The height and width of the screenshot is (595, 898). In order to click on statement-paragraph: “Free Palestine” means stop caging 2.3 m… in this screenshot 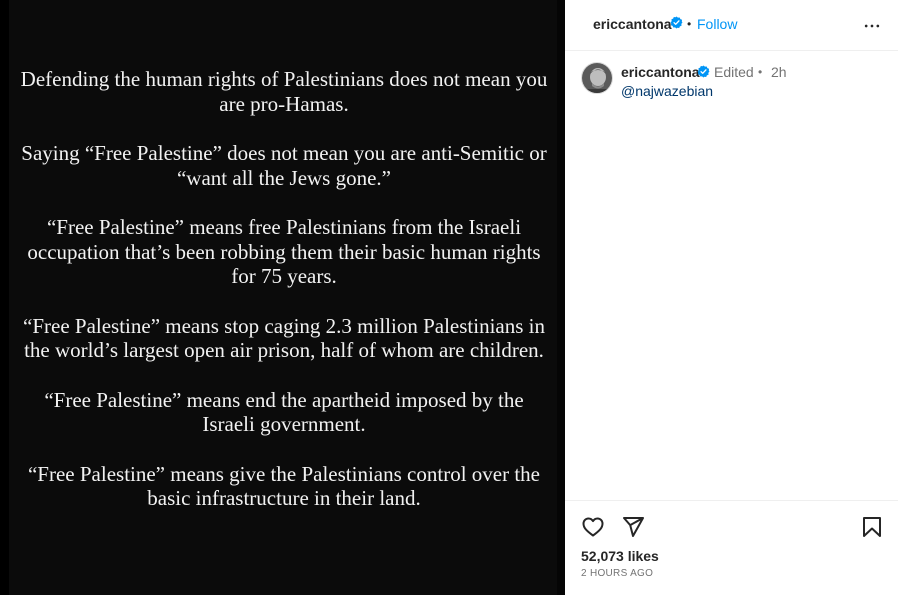, I will do `click(284, 338)`.